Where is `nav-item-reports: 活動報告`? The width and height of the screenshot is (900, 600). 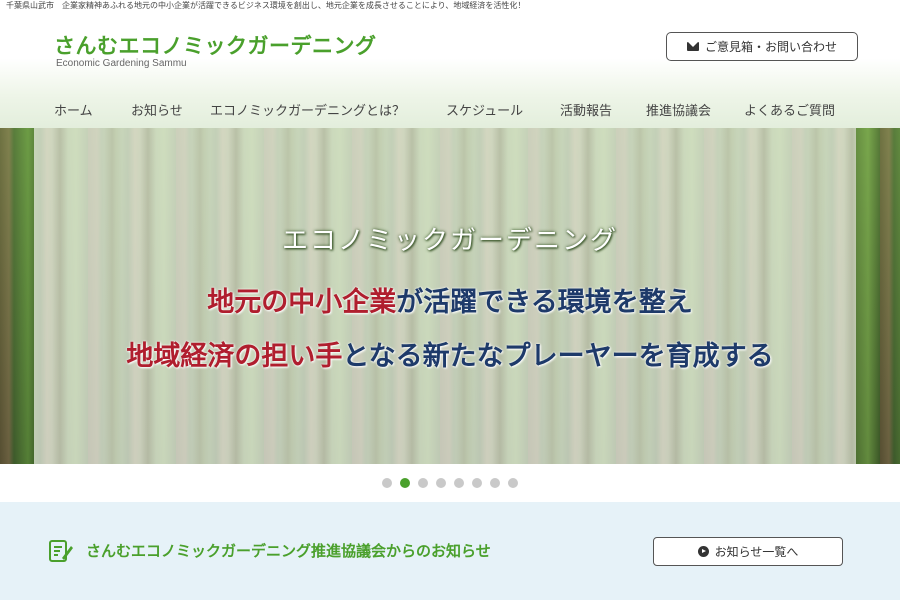
nav-item-reports: 活動報告 is located at coordinates (586, 109).